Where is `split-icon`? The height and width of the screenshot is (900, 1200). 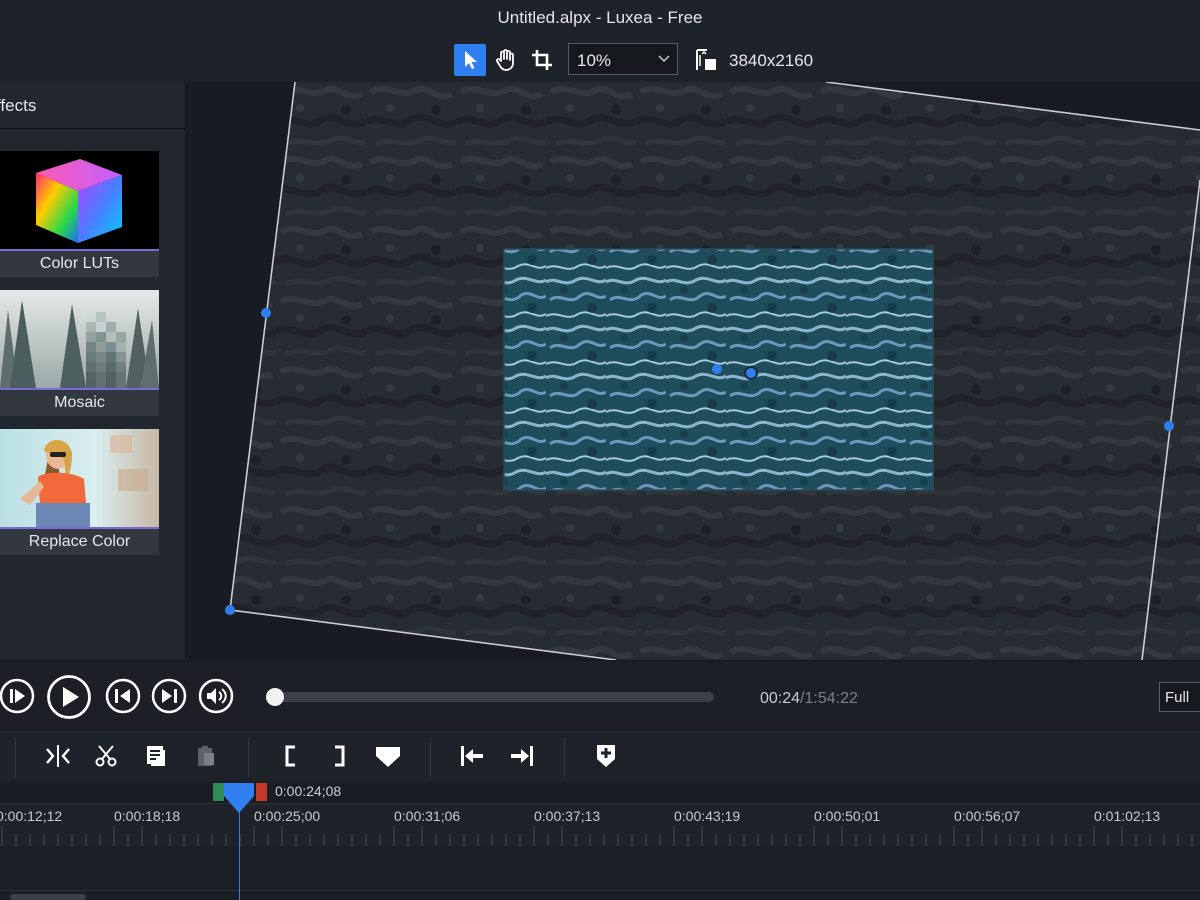 split-icon is located at coordinates (58, 756).